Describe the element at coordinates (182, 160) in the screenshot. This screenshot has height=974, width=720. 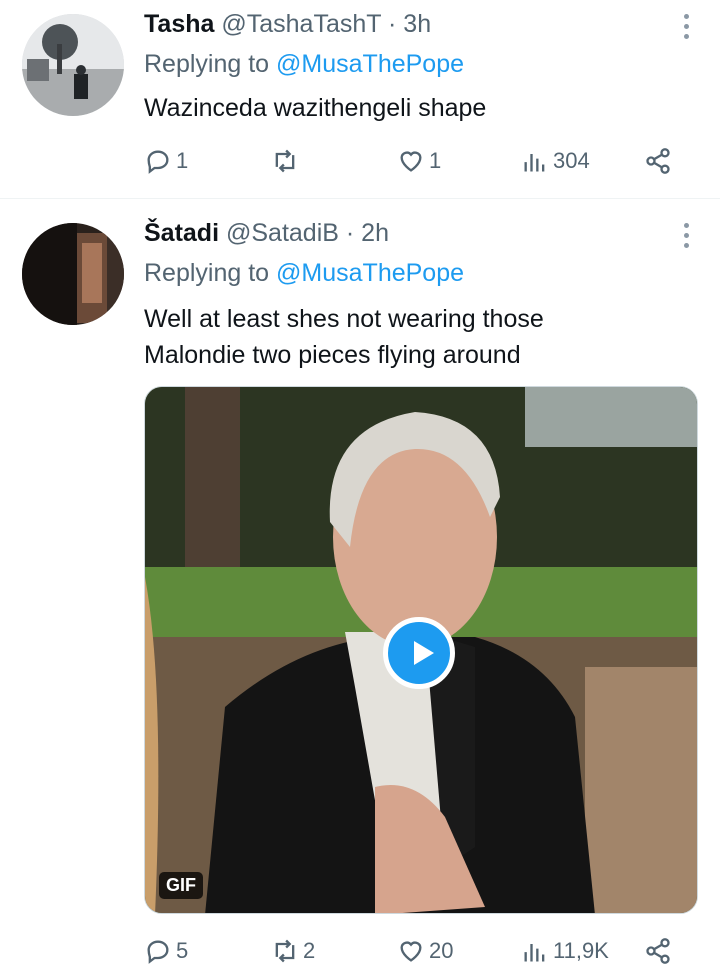
I see `reply-count: 1` at that location.